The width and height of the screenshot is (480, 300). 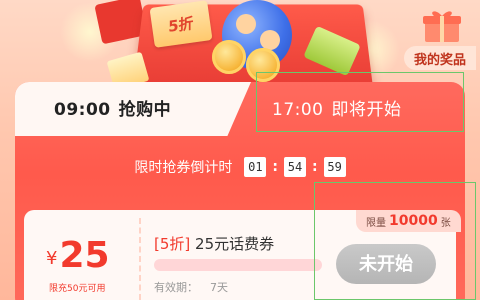 What do you see at coordinates (442, 26) in the screenshot?
I see `gift-icon` at bounding box center [442, 26].